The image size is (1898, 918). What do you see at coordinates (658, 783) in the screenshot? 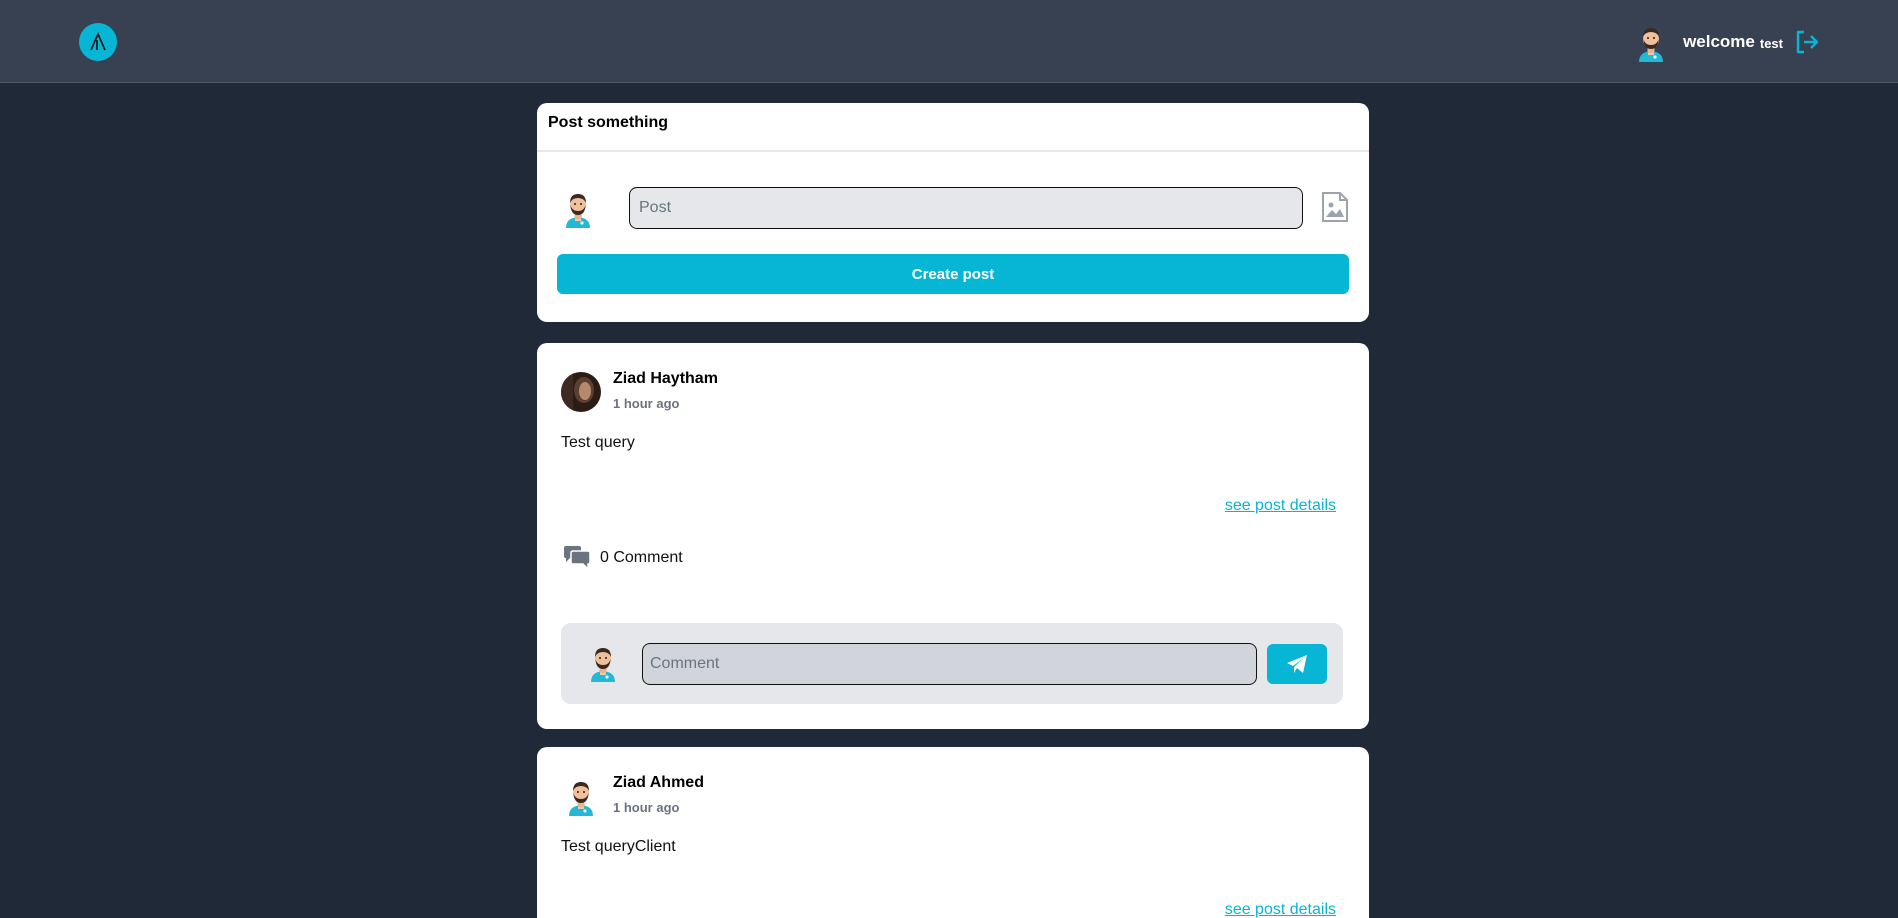
I see `post-author: Ziad Ahmed` at bounding box center [658, 783].